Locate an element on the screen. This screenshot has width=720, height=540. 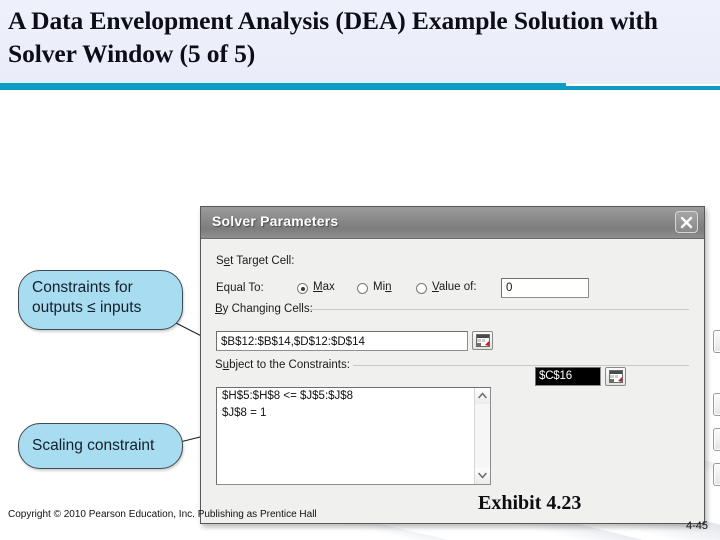
callout-constraints-outputs-inputs: Constraints for outputs ≤ inputs is located at coordinates (100, 300).